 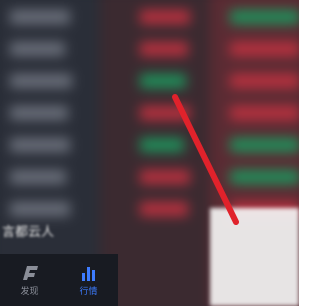 I want to click on bar-chart-icon, so click(x=88, y=274).